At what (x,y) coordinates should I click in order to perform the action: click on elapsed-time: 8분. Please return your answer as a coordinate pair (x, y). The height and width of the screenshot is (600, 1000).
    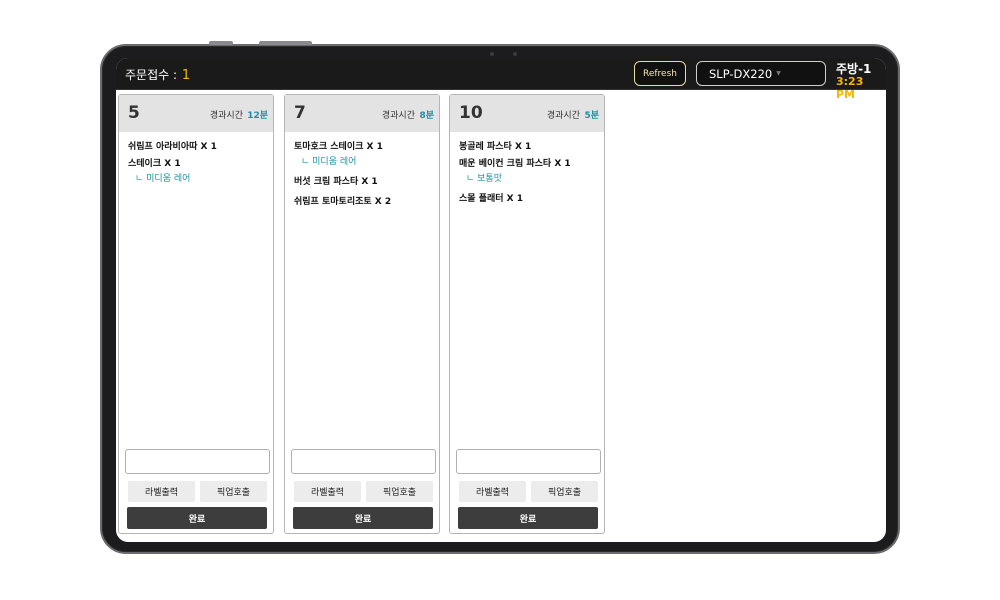
    Looking at the image, I should click on (426, 116).